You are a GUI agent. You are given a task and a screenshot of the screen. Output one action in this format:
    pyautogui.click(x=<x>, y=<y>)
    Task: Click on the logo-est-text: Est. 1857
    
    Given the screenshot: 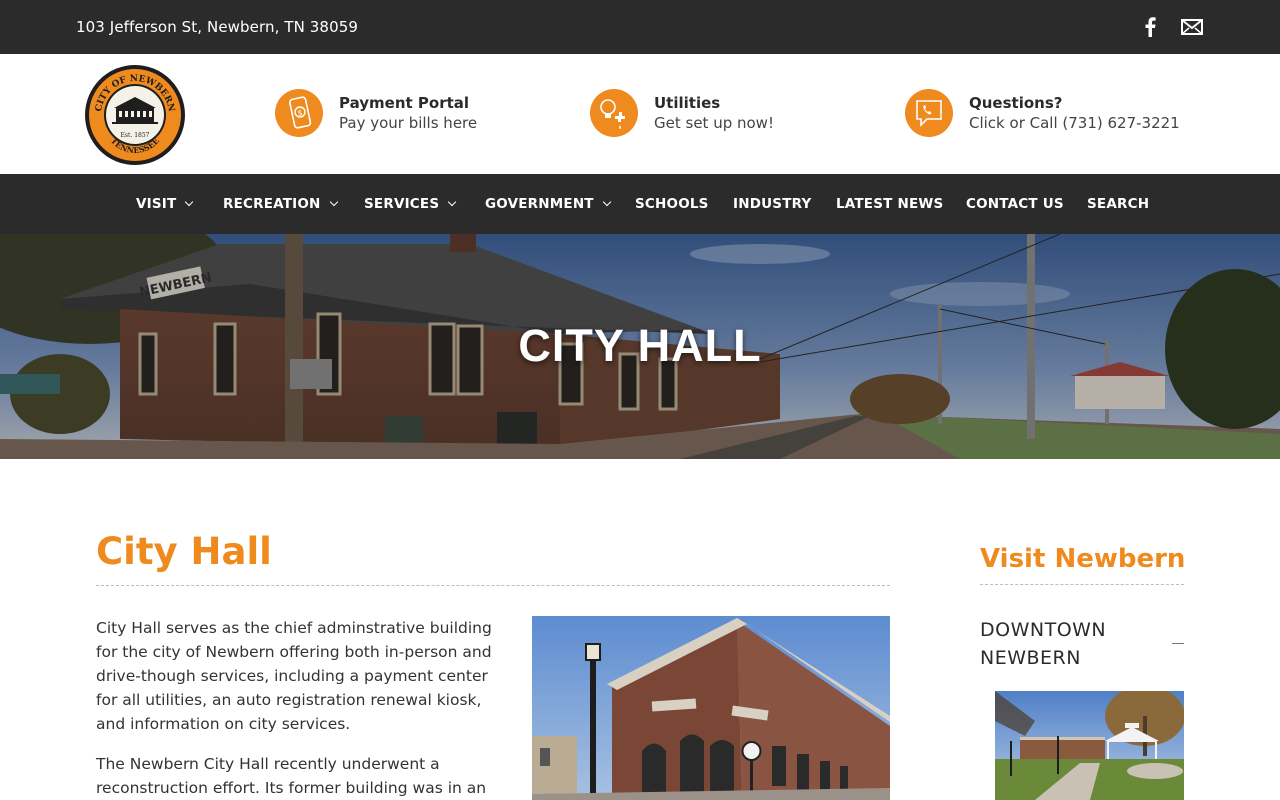 What is the action you would take?
    pyautogui.click(x=135, y=135)
    